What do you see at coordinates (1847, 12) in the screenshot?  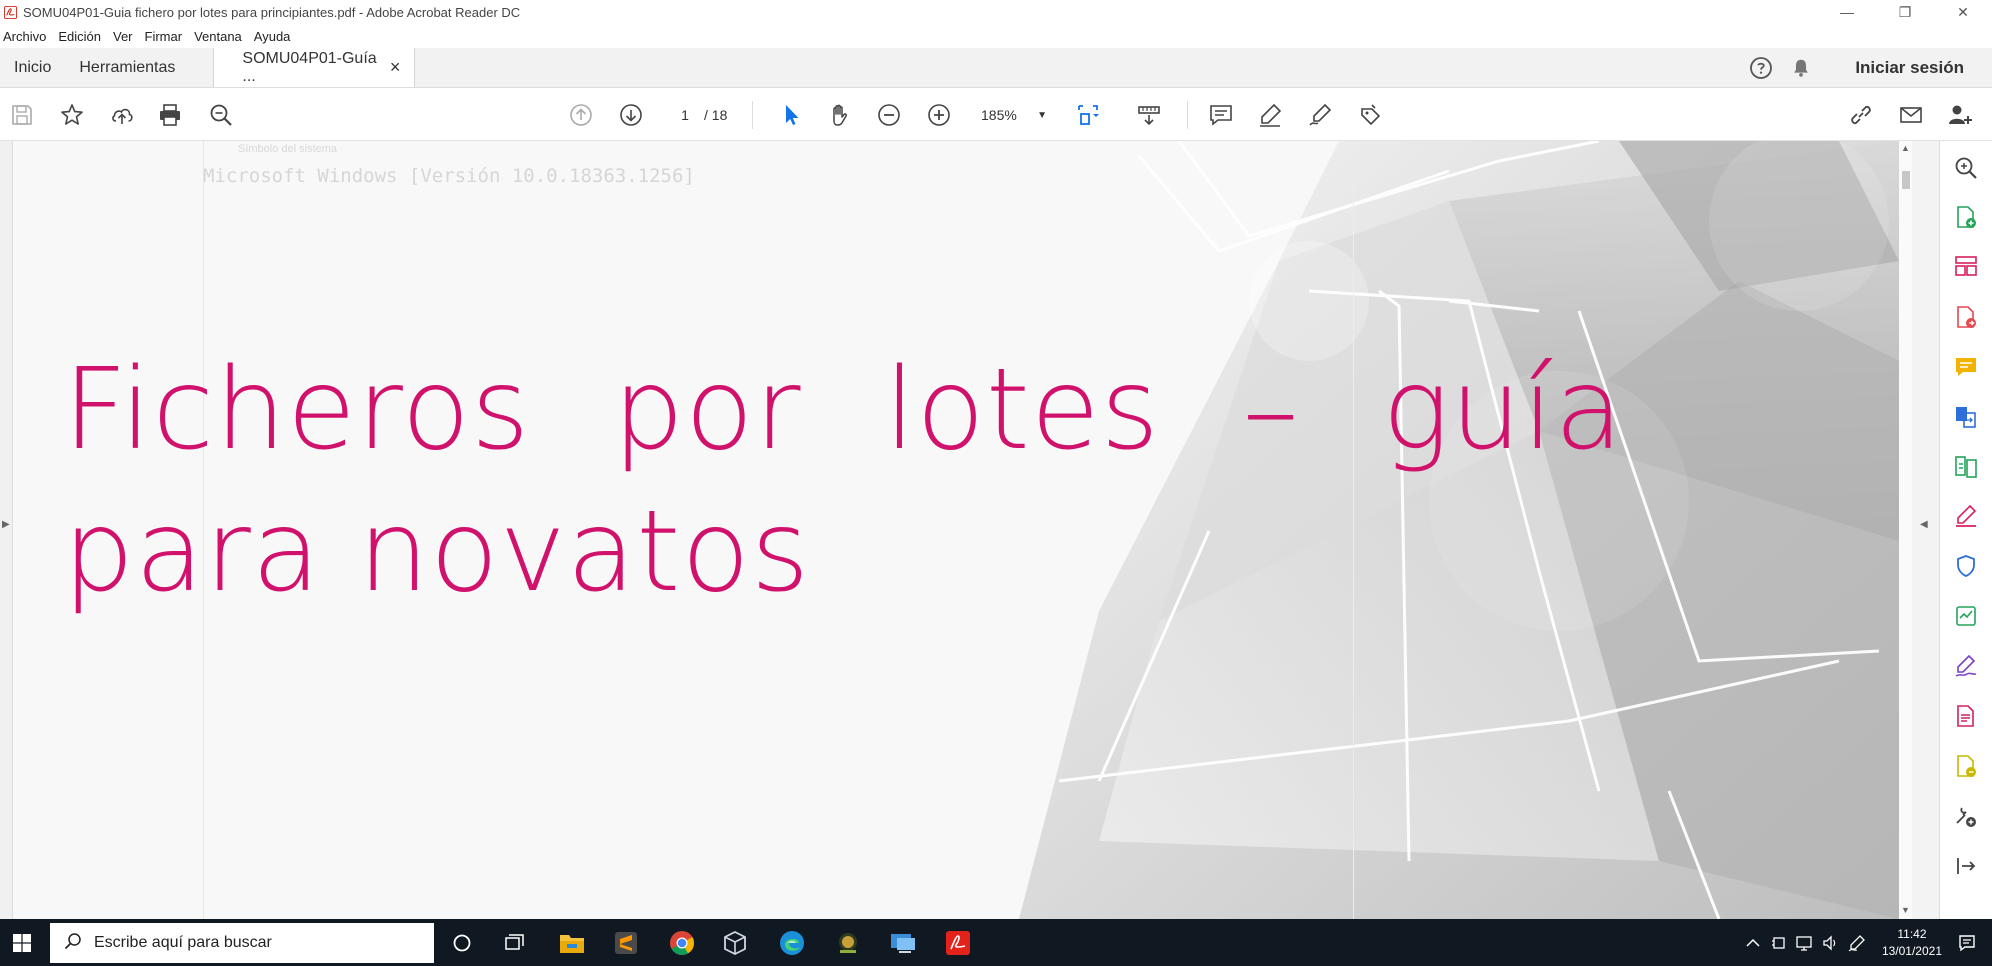 I see `minimize-button: —` at bounding box center [1847, 12].